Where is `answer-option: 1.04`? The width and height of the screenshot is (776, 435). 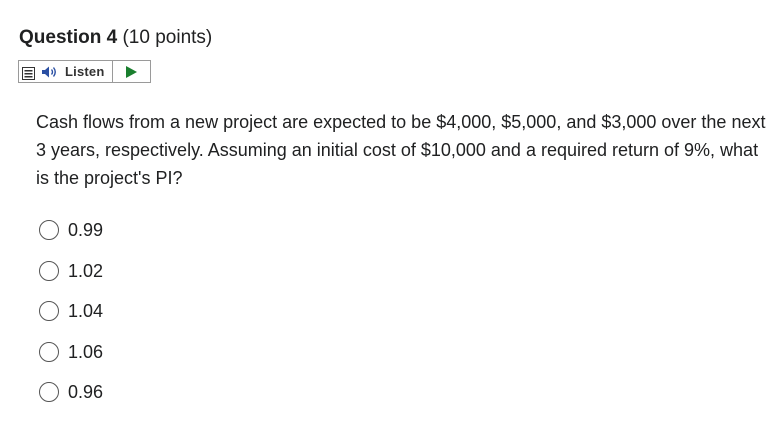 answer-option: 1.04 is located at coordinates (71, 311).